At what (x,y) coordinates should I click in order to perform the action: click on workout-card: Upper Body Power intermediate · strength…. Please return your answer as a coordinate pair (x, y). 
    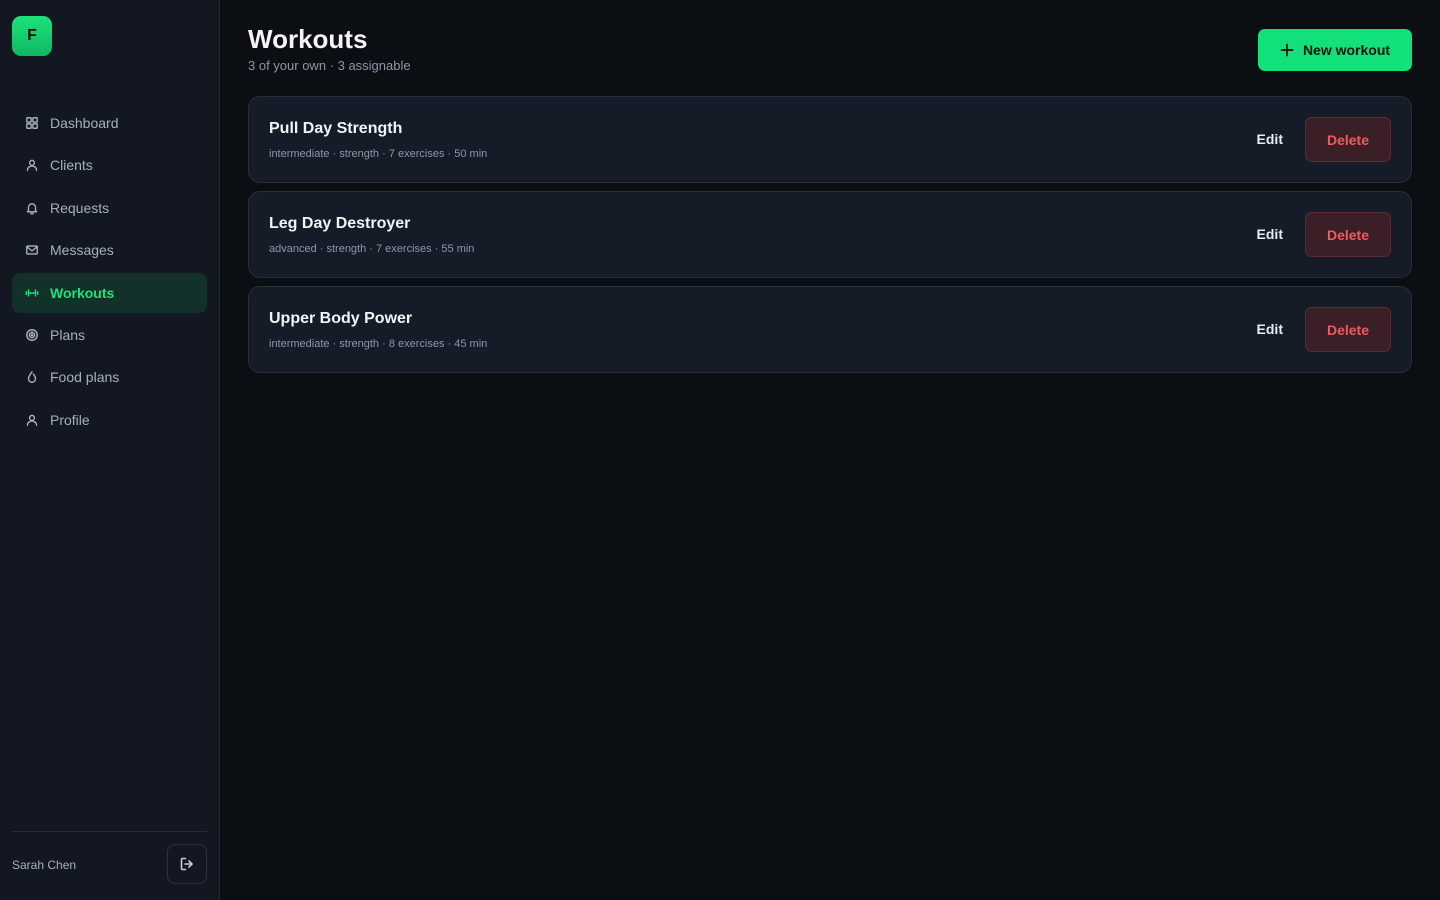
    Looking at the image, I should click on (830, 329).